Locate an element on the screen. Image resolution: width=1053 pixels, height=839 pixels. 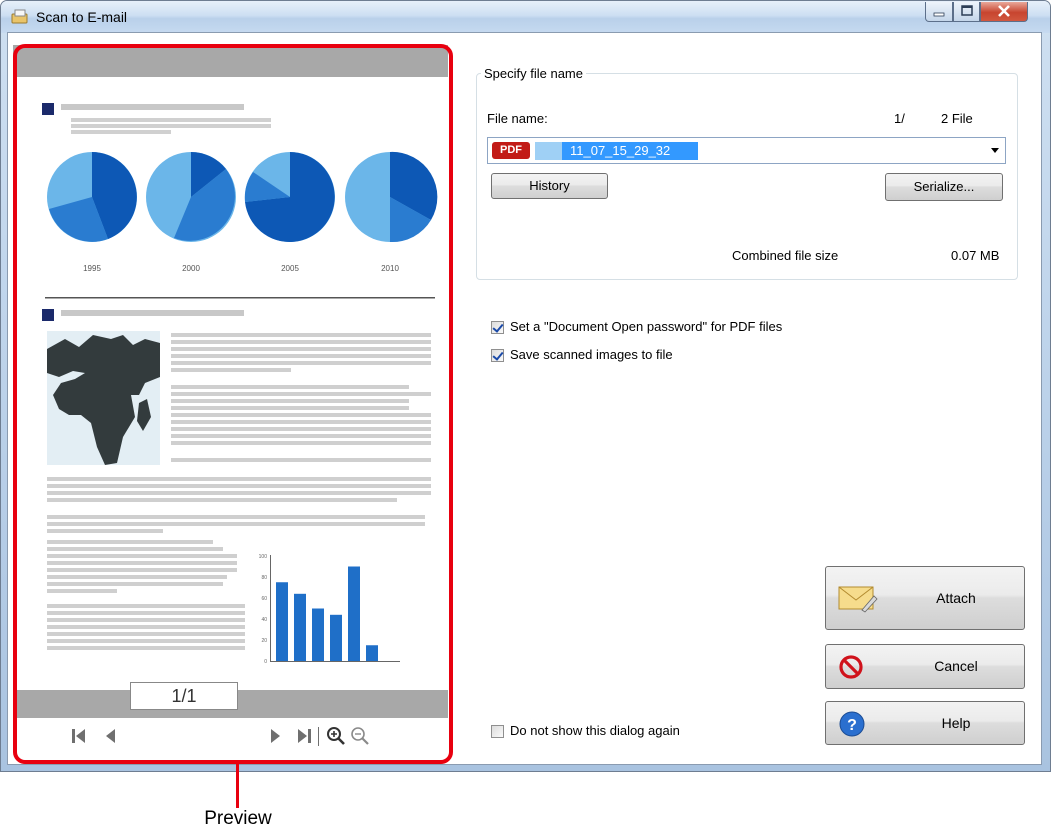
close-icon is located at coordinates (1004, 11).